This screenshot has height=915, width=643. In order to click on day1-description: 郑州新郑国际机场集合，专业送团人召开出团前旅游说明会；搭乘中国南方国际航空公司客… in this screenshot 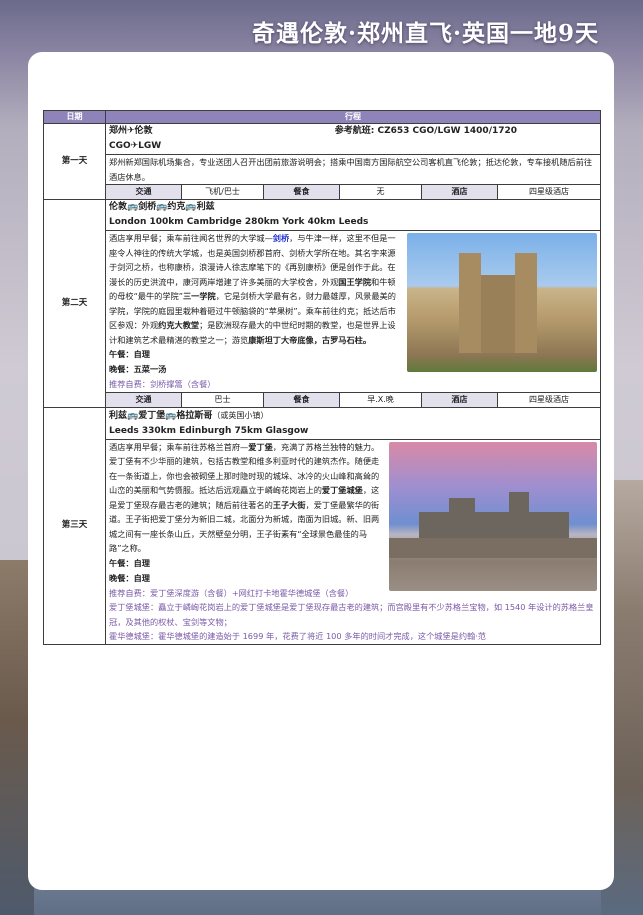, I will do `click(353, 169)`.